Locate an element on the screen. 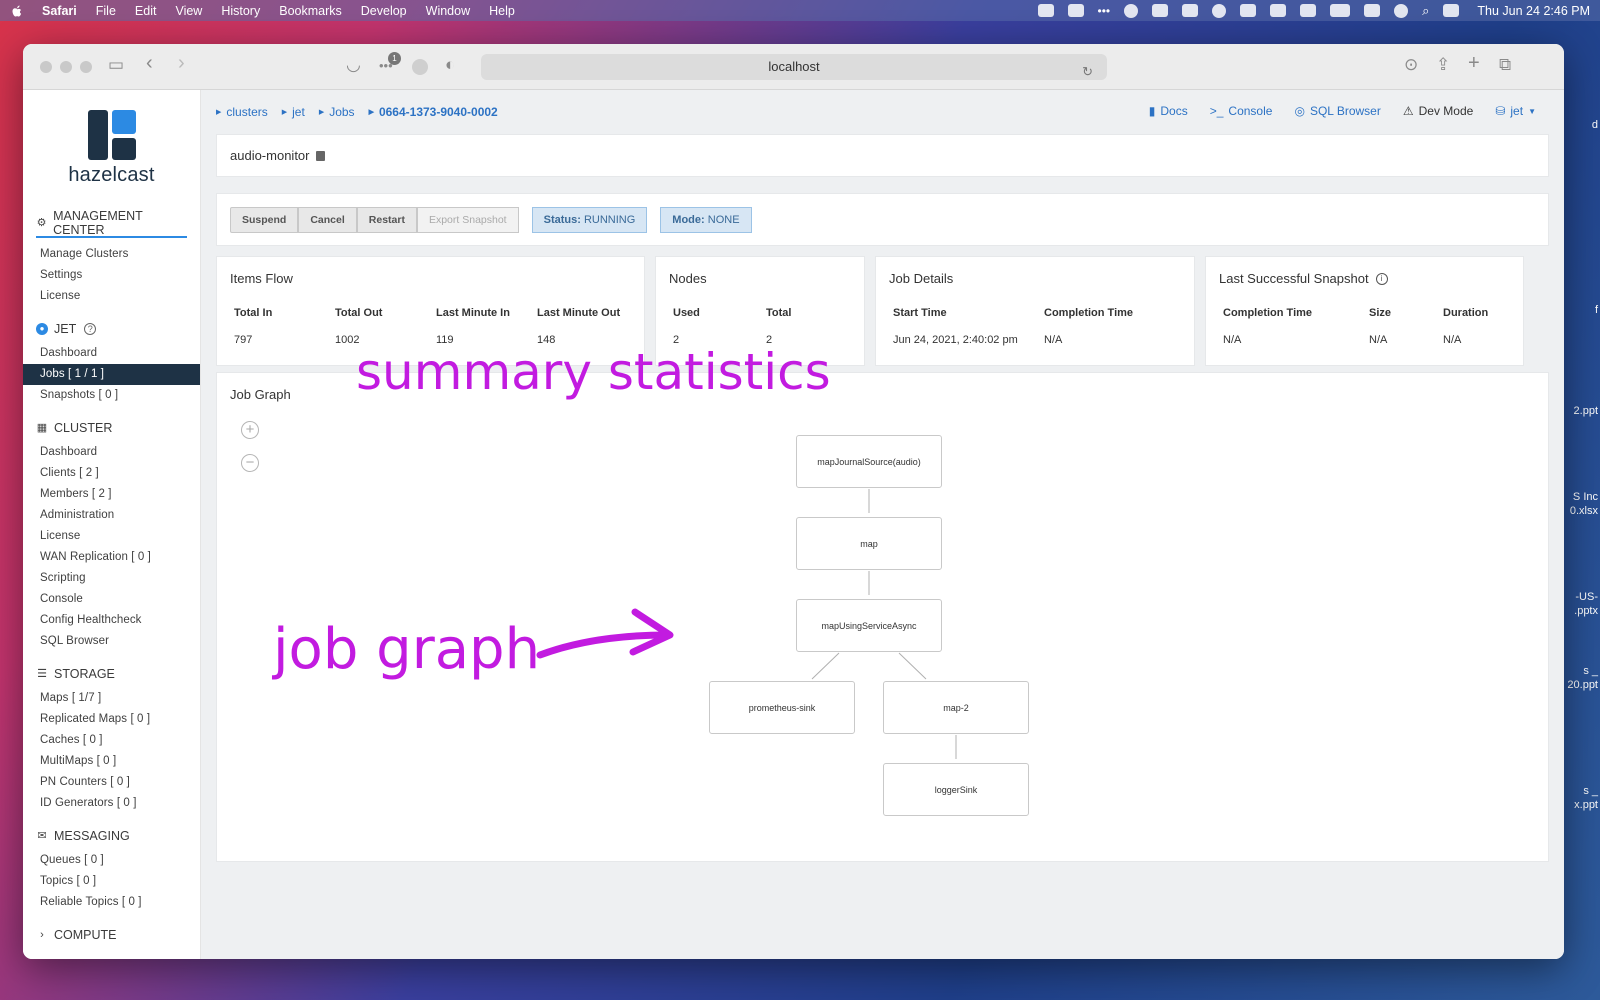 This screenshot has height=1000, width=1600. sidebar-item-wan-replication: WAN Replication [ 0 ] is located at coordinates (111, 557).